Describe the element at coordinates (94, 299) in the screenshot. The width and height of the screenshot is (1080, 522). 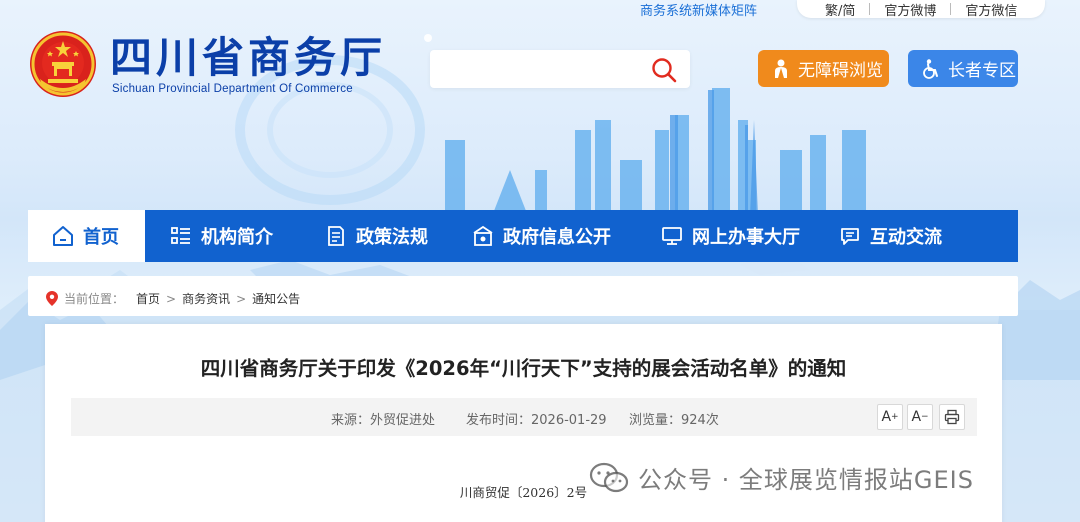
I see `breadcrumb-label: 当前位置：` at that location.